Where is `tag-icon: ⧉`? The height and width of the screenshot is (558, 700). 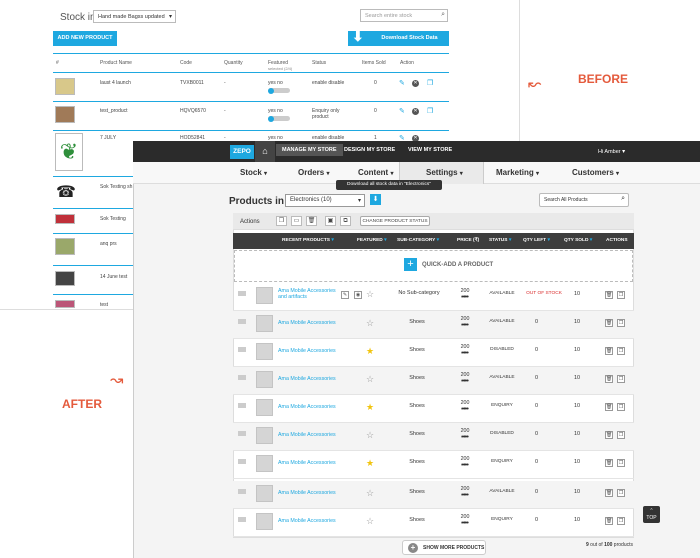 tag-icon: ⧉ is located at coordinates (345, 221).